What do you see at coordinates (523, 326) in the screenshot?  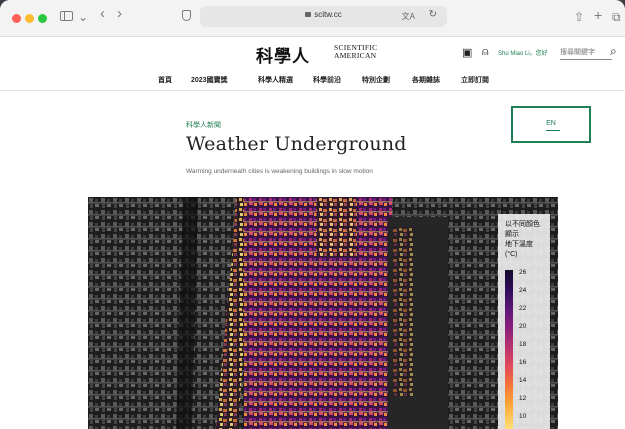 I see `legend-tick: 20` at bounding box center [523, 326].